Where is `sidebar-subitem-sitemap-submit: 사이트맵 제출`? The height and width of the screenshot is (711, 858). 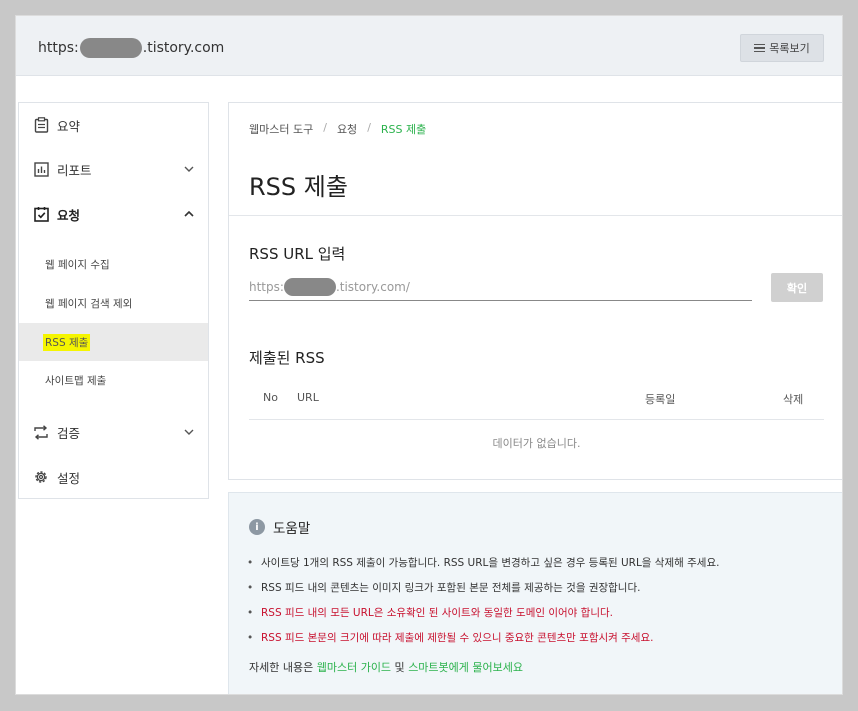 sidebar-subitem-sitemap-submit: 사이트맵 제출 is located at coordinates (113, 380).